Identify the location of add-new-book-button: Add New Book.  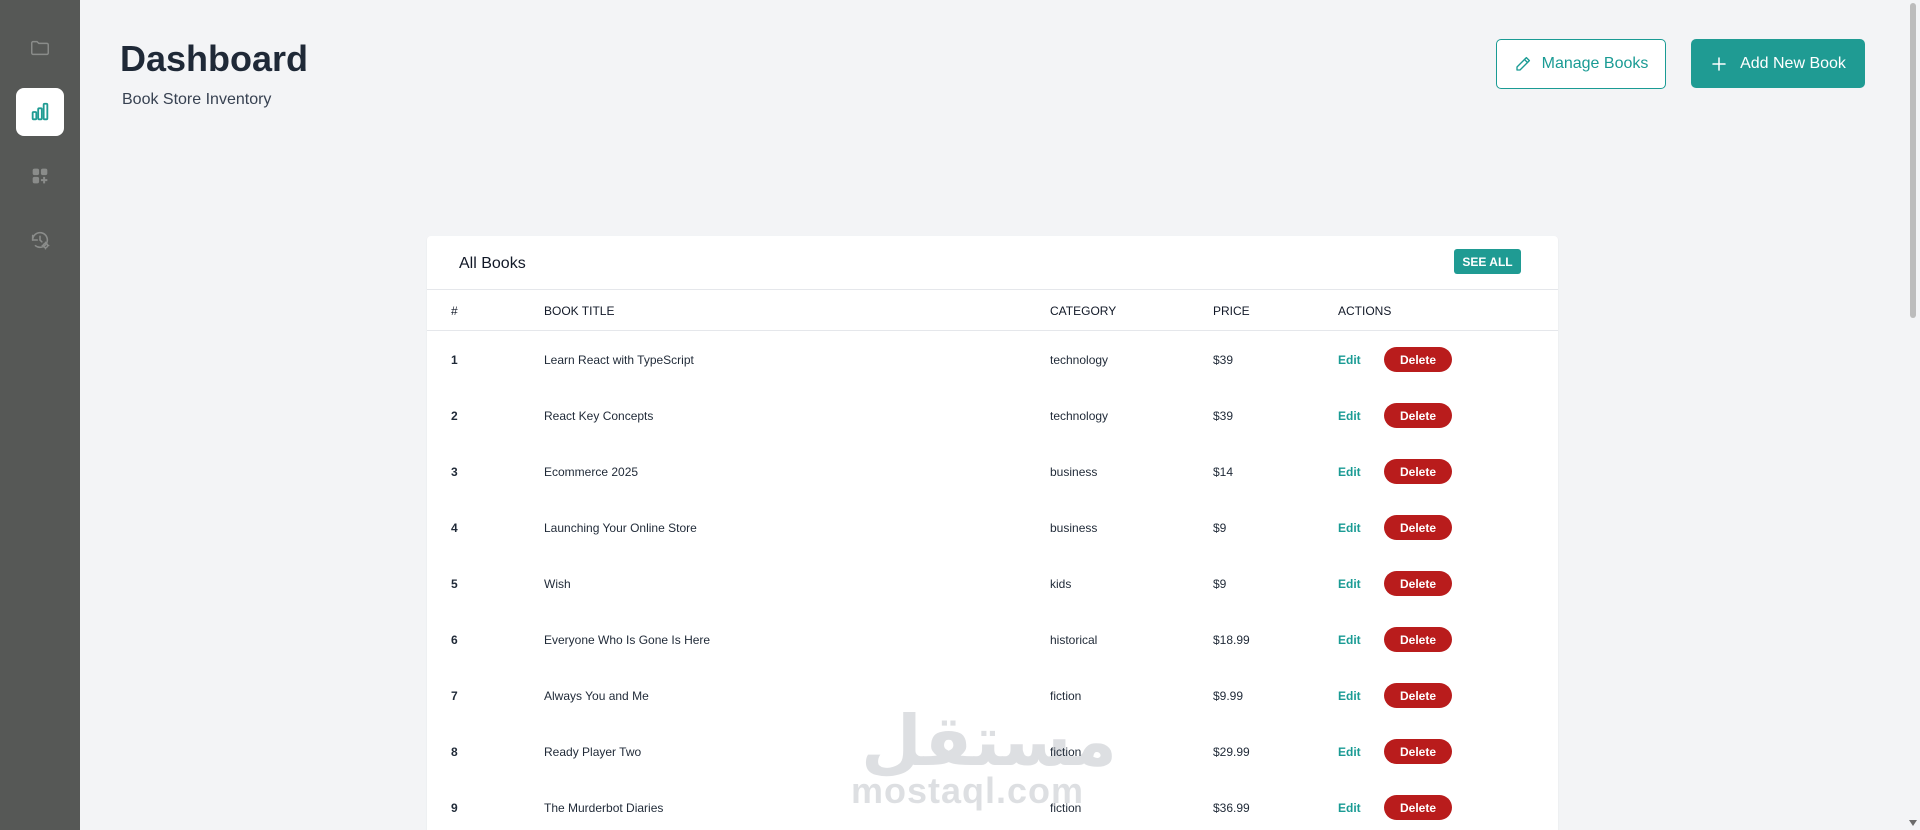
(1778, 63).